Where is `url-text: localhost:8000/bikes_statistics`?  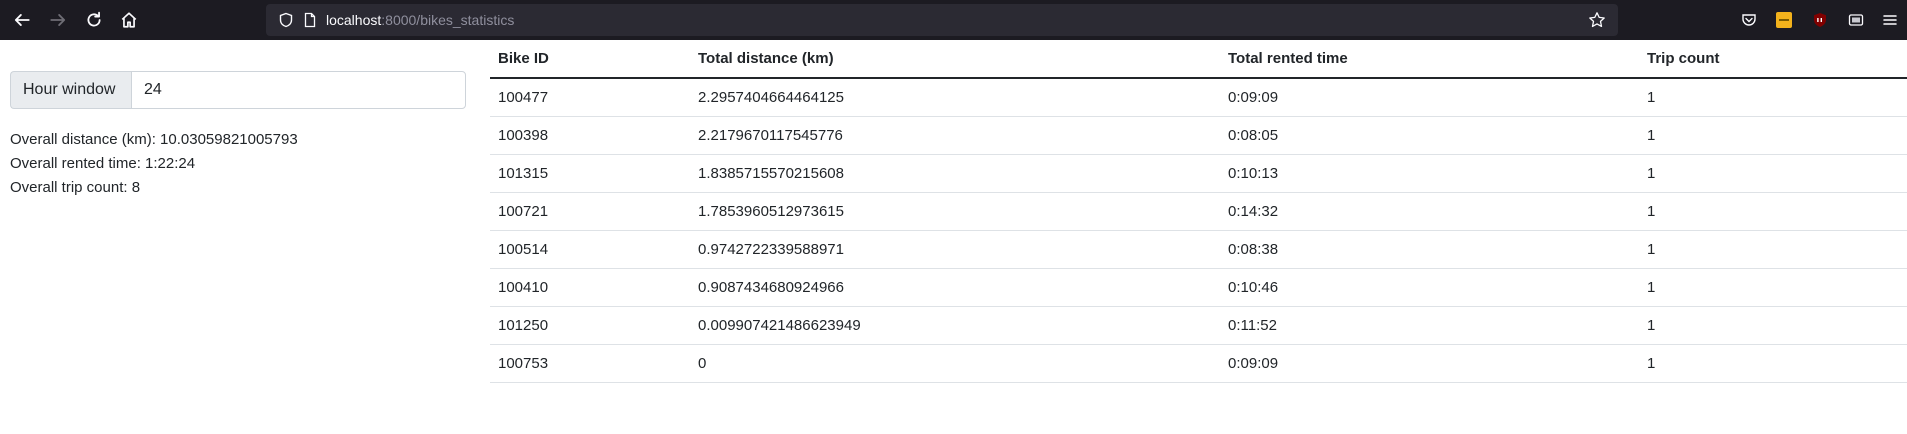
url-text: localhost:8000/bikes_statistics is located at coordinates (420, 20).